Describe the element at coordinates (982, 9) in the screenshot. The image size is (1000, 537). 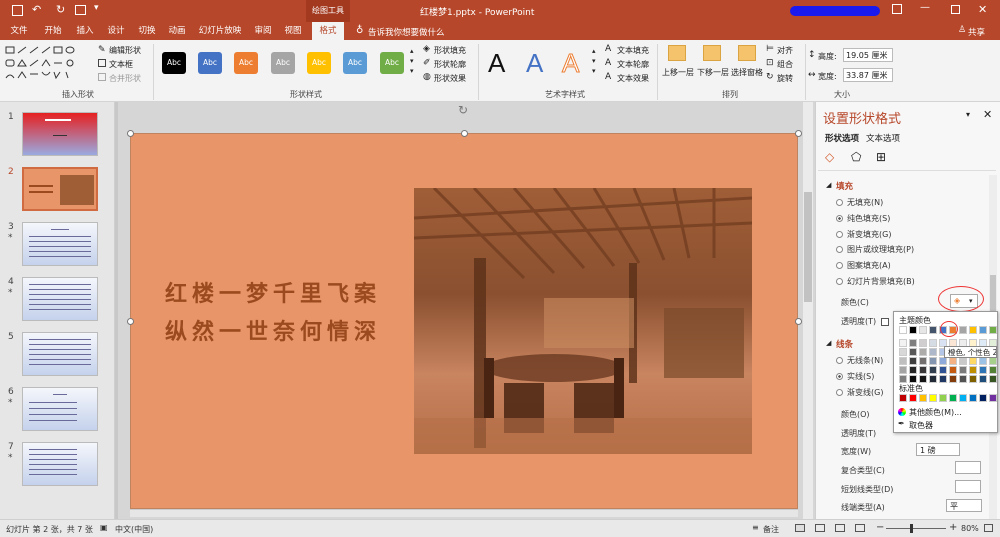
I see `close-window-icon: ✕` at that location.